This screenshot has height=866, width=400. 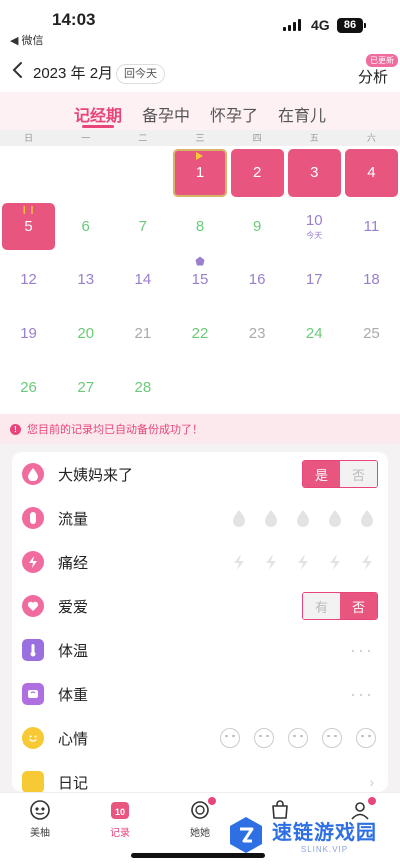 I want to click on calendar-day: 23, so click(x=257, y=334).